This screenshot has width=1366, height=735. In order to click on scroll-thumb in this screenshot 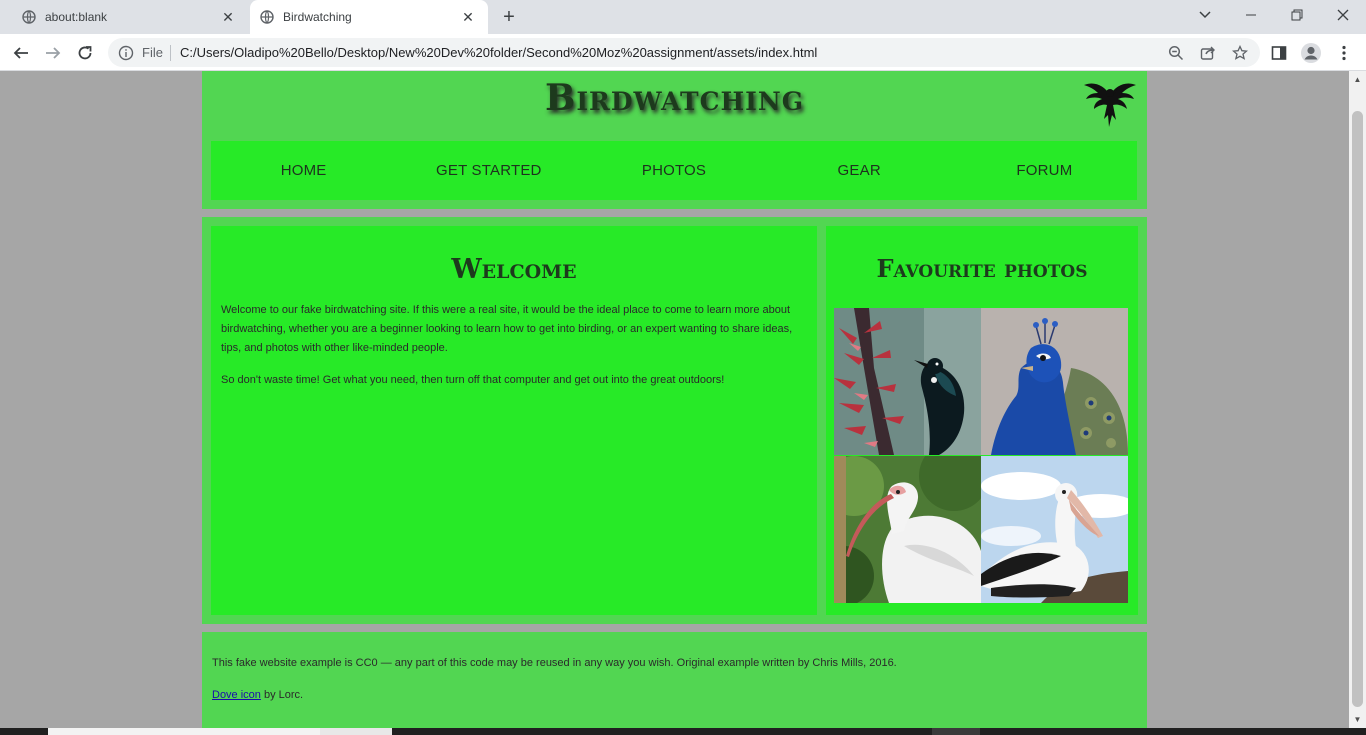, I will do `click(1357, 409)`.